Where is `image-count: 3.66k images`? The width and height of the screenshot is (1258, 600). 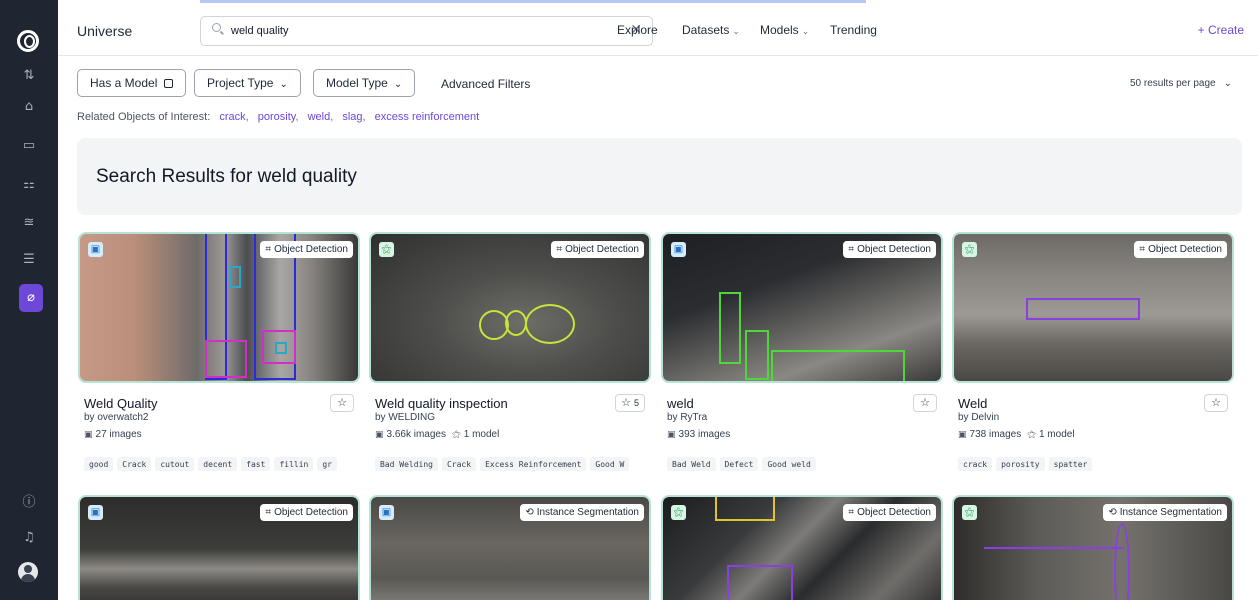
image-count: 3.66k images is located at coordinates (416, 434).